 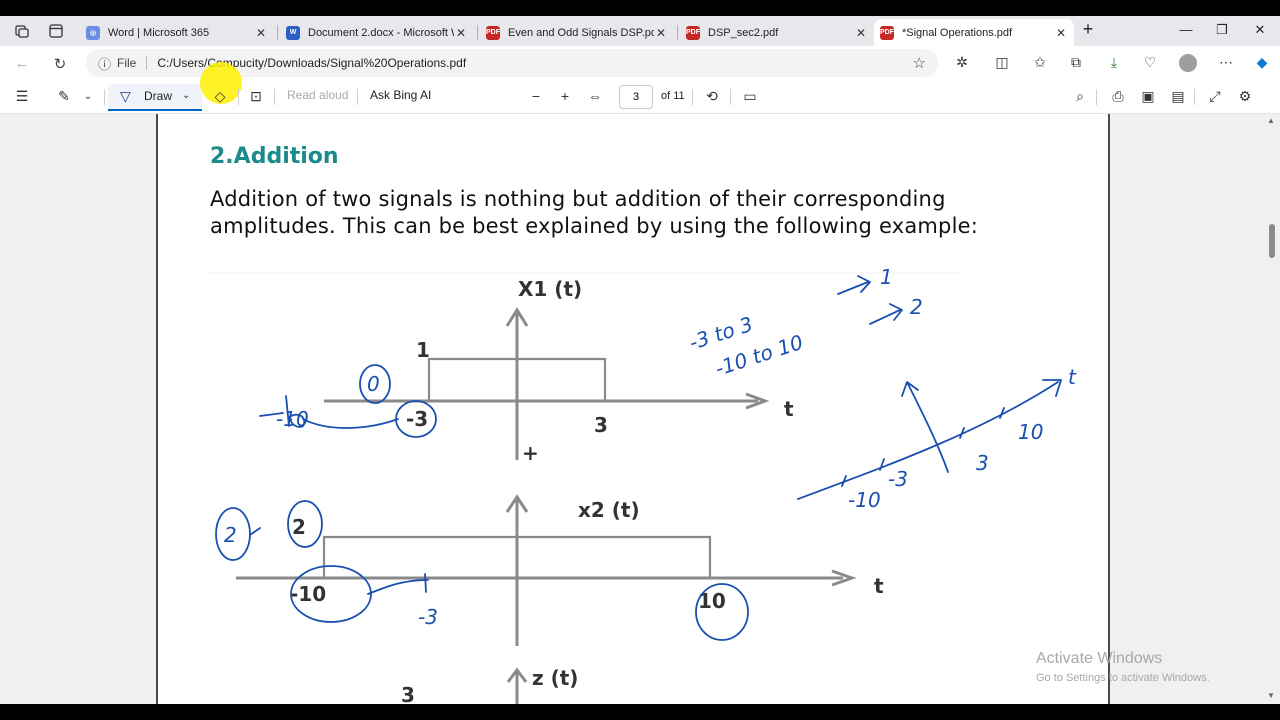 I want to click on page-number-input: 3, so click(x=636, y=97).